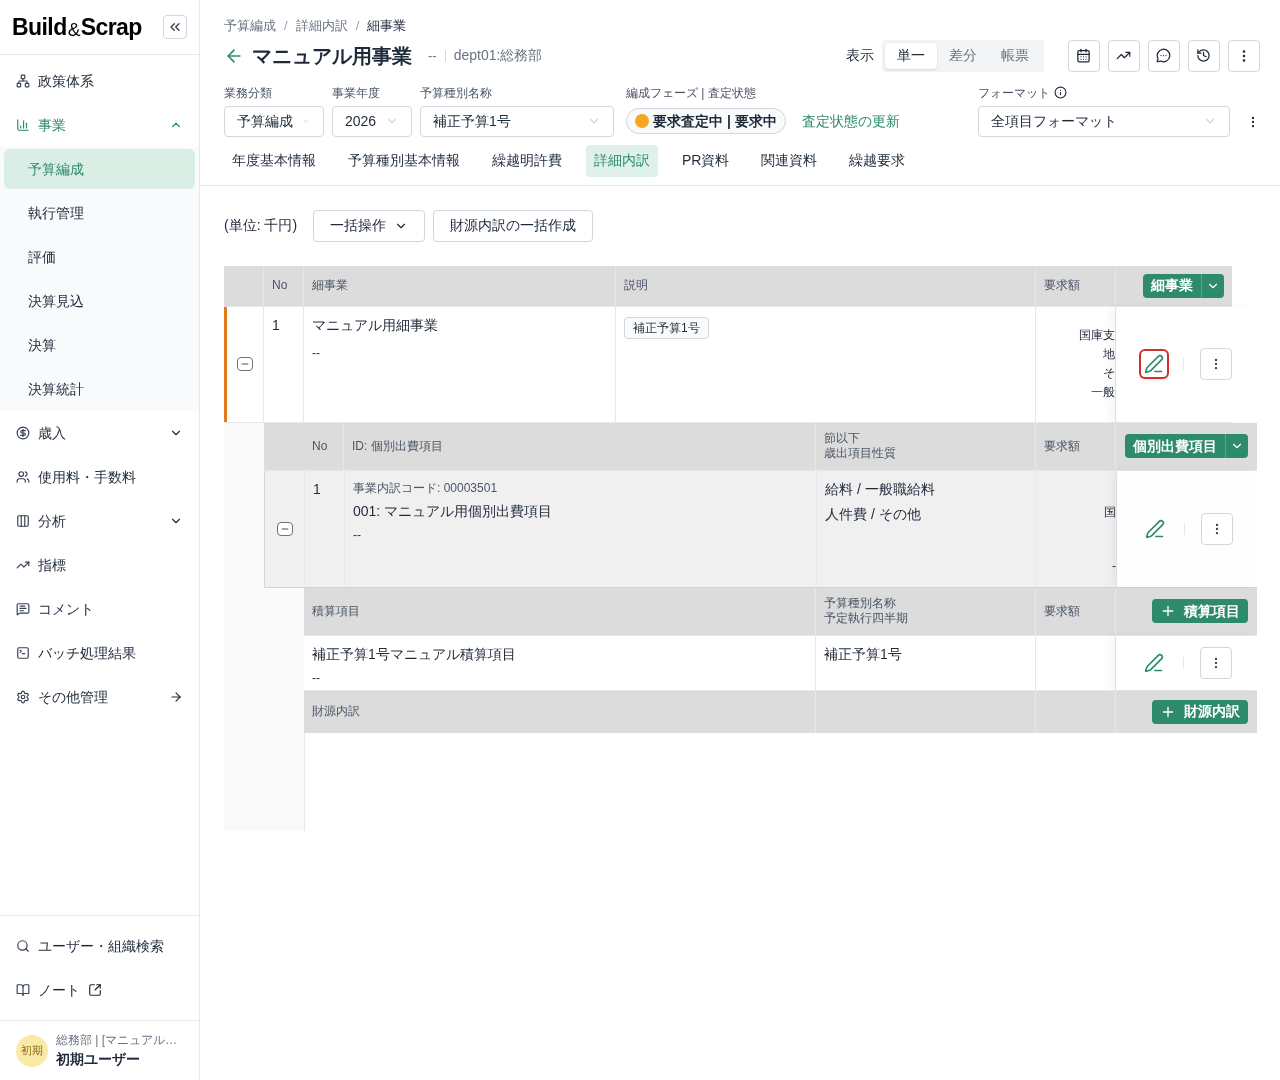  What do you see at coordinates (77, 27) in the screenshot?
I see `logo: Build&Scrap` at bounding box center [77, 27].